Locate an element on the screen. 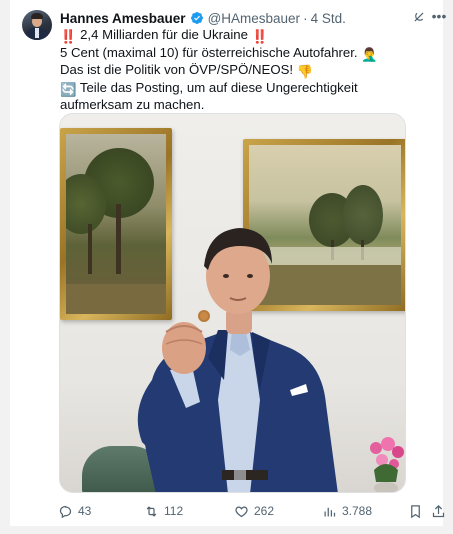 This screenshot has width=453, height=534. more-icon: ••• is located at coordinates (439, 16).